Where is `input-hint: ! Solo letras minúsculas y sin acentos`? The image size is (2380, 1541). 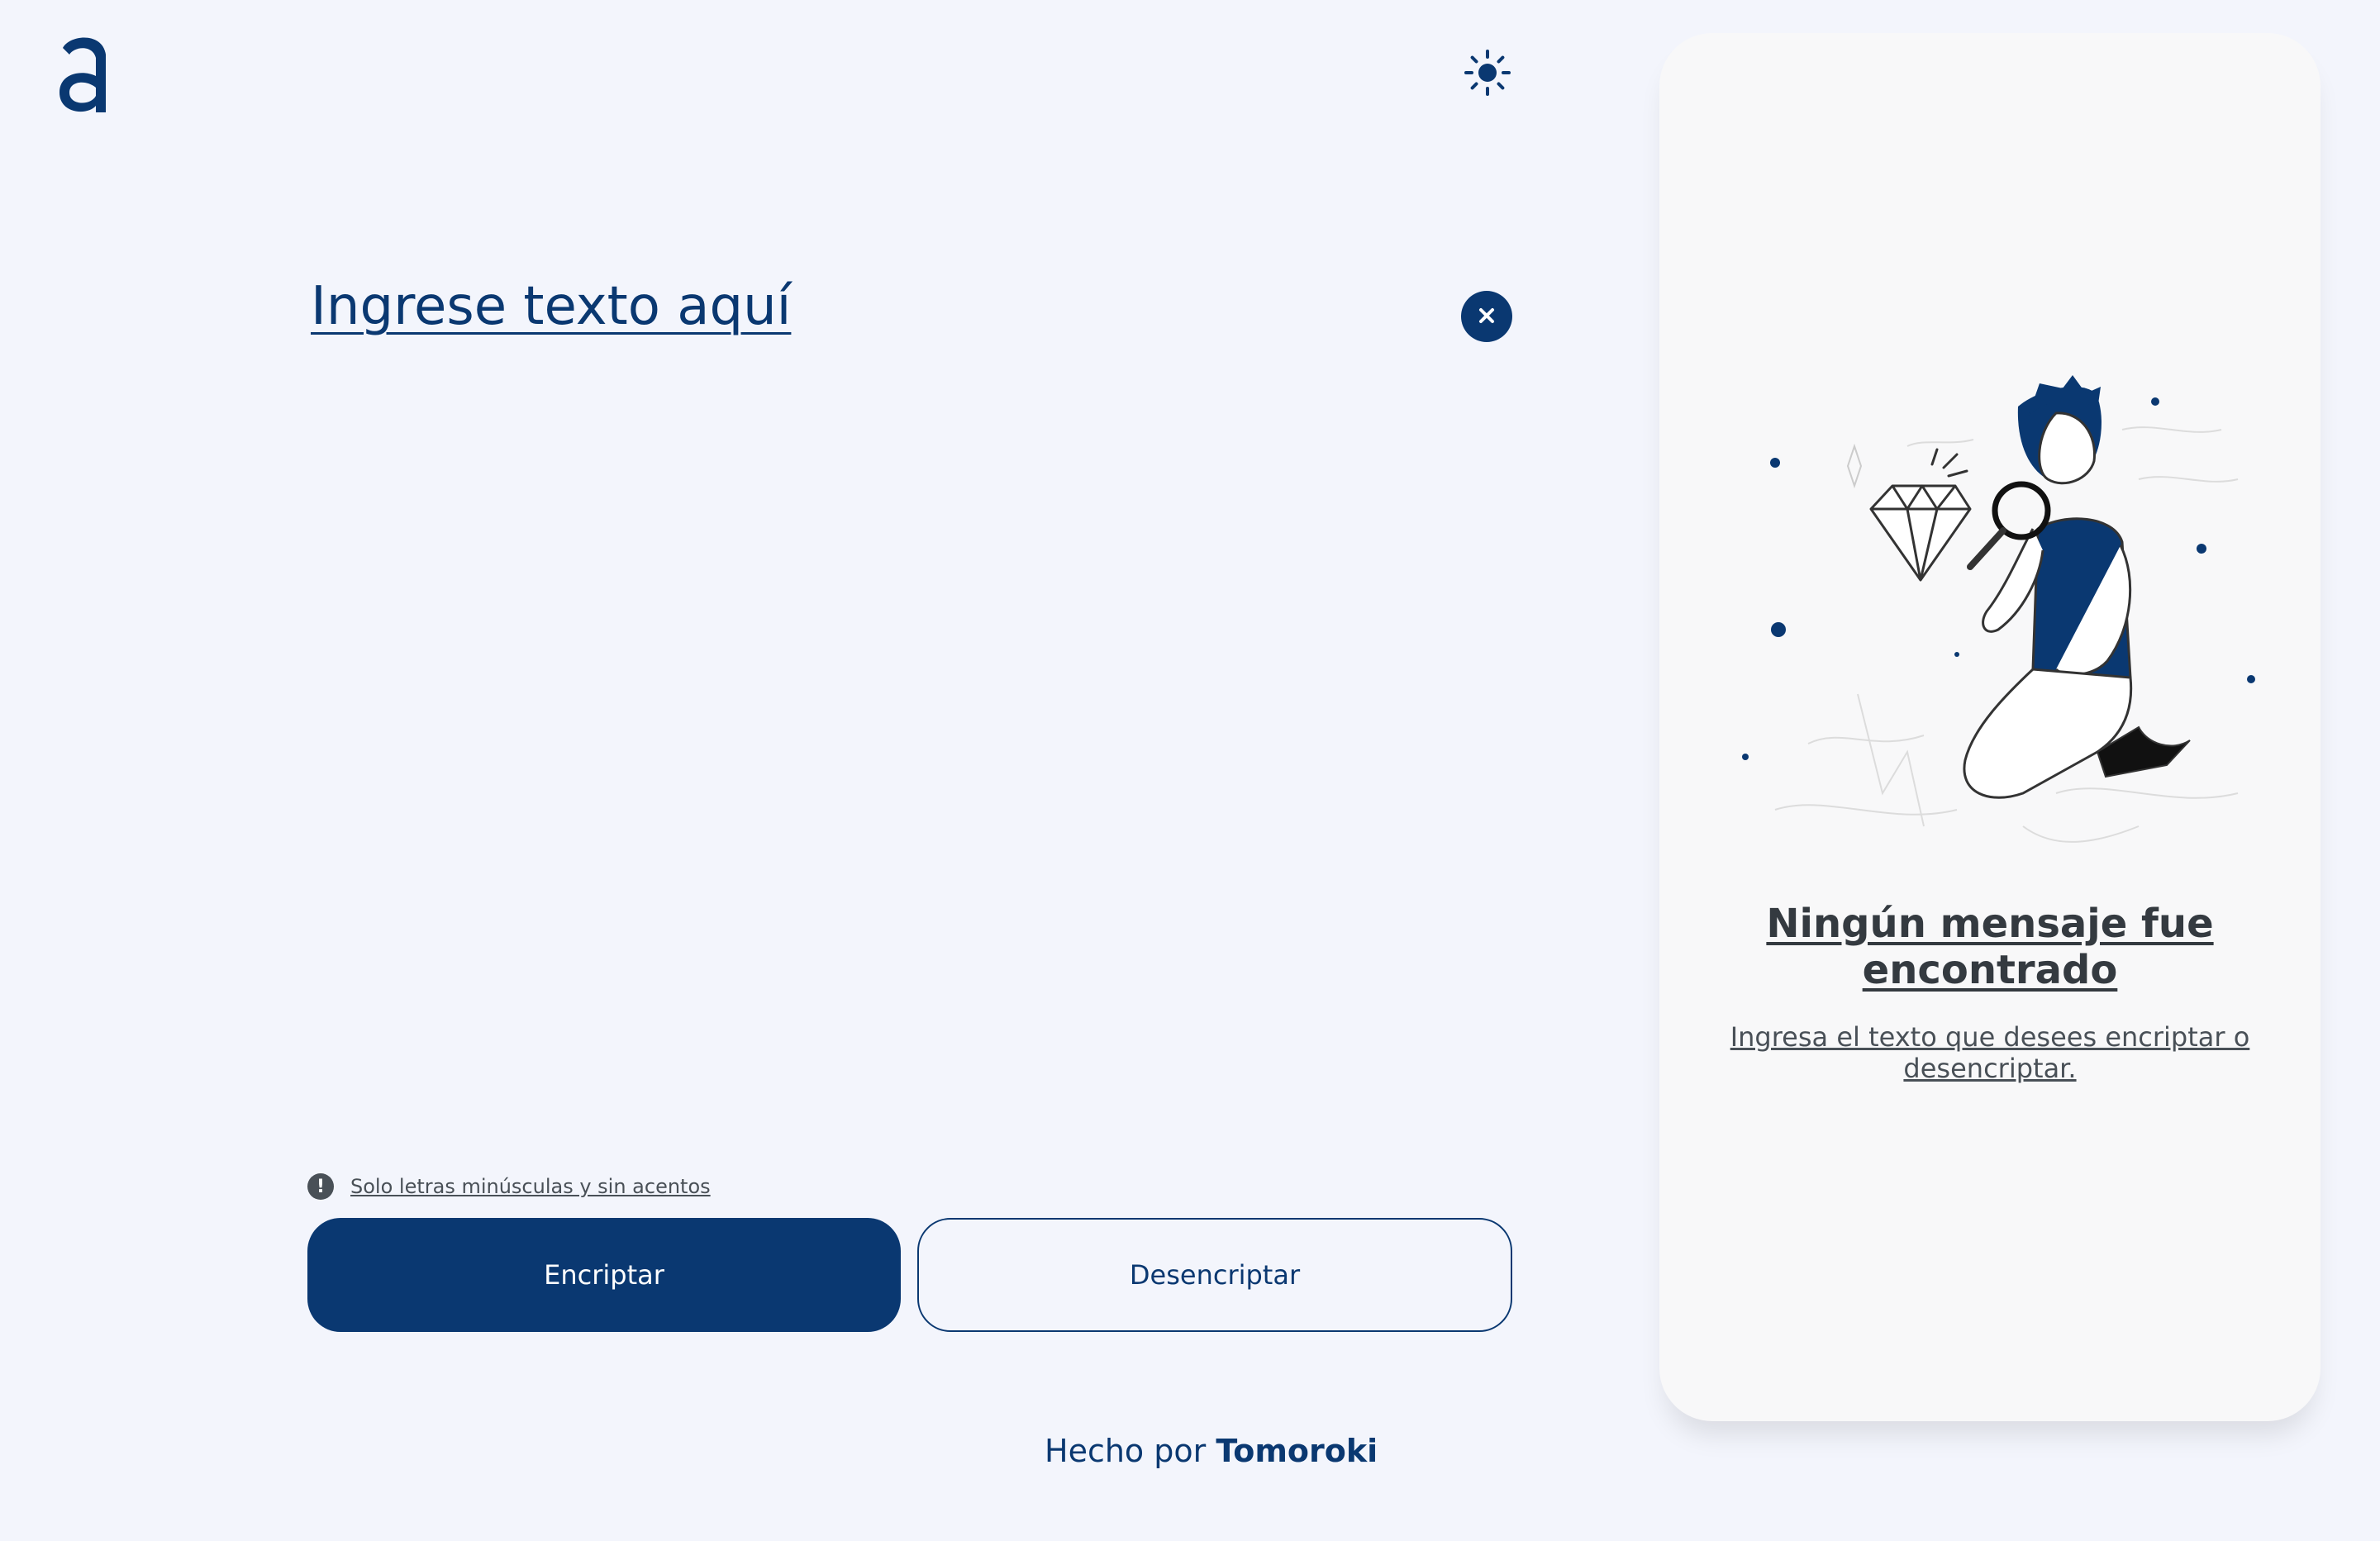
input-hint: ! Solo letras minúsculas y sin acentos is located at coordinates (509, 1186).